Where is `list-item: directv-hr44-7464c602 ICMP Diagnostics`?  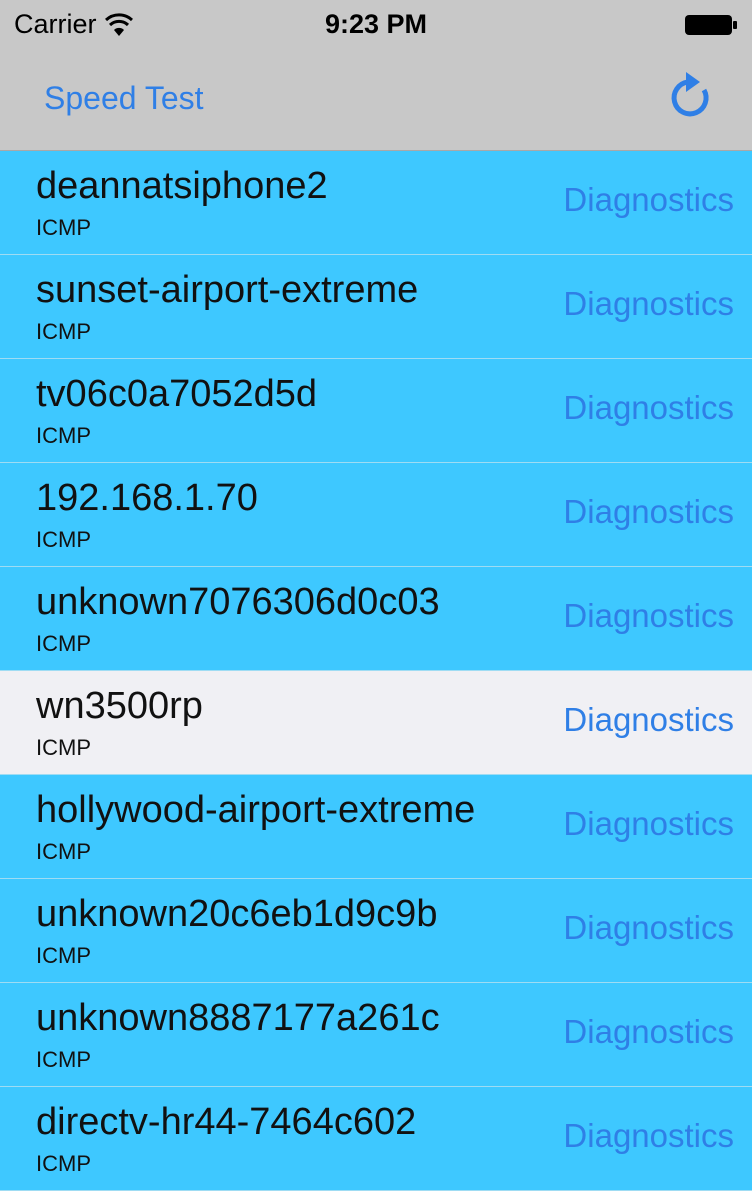 list-item: directv-hr44-7464c602 ICMP Diagnostics is located at coordinates (376, 1139).